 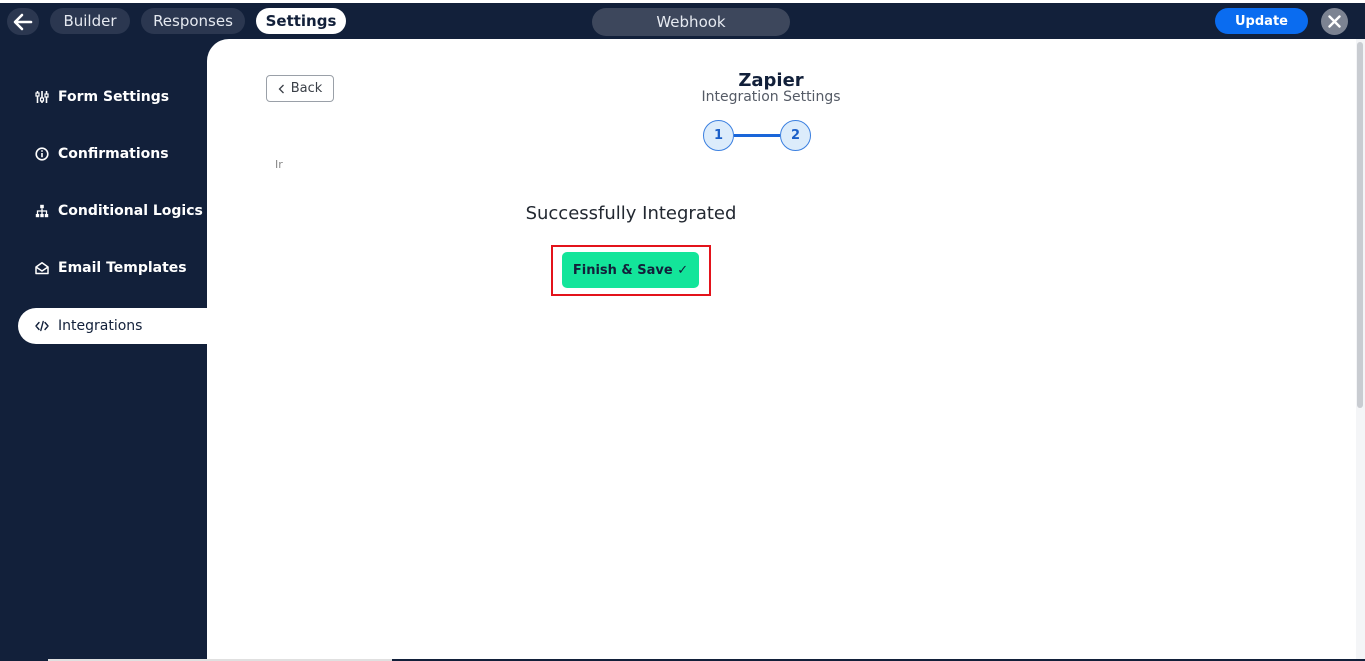 What do you see at coordinates (42, 268) in the screenshot?
I see `envelope-open-icon` at bounding box center [42, 268].